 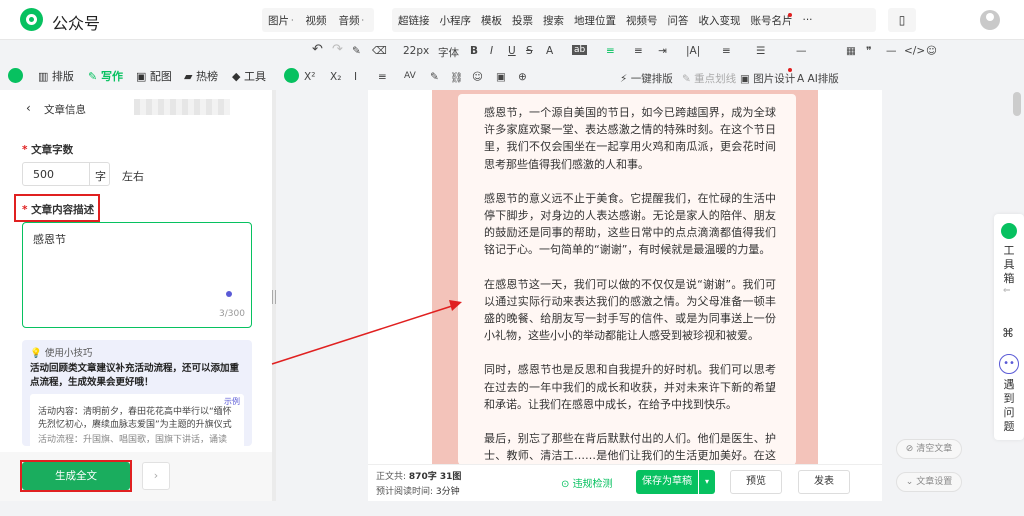 I want to click on grid-apps-icon: ⌘, so click(x=1008, y=333).